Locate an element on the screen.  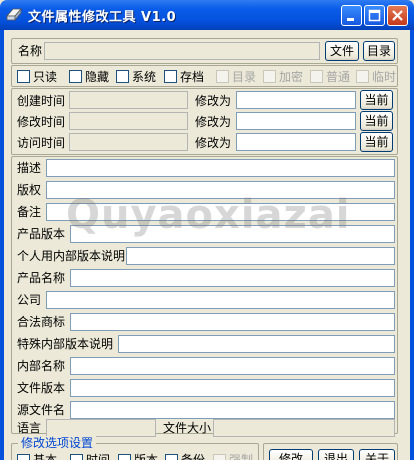
description-input is located at coordinates (220, 168).